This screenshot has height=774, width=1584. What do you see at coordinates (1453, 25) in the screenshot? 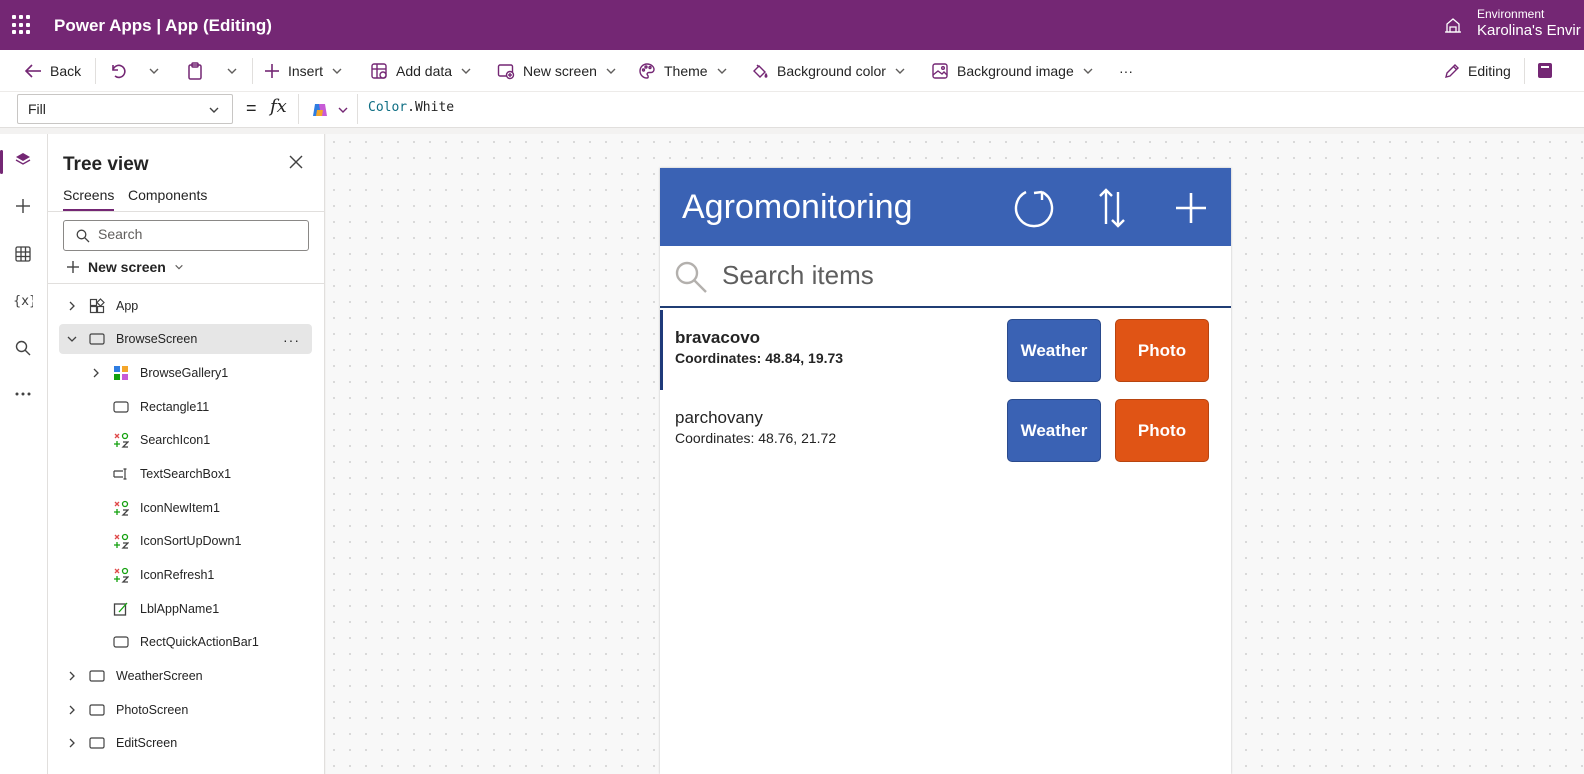
I see `environment-icon` at bounding box center [1453, 25].